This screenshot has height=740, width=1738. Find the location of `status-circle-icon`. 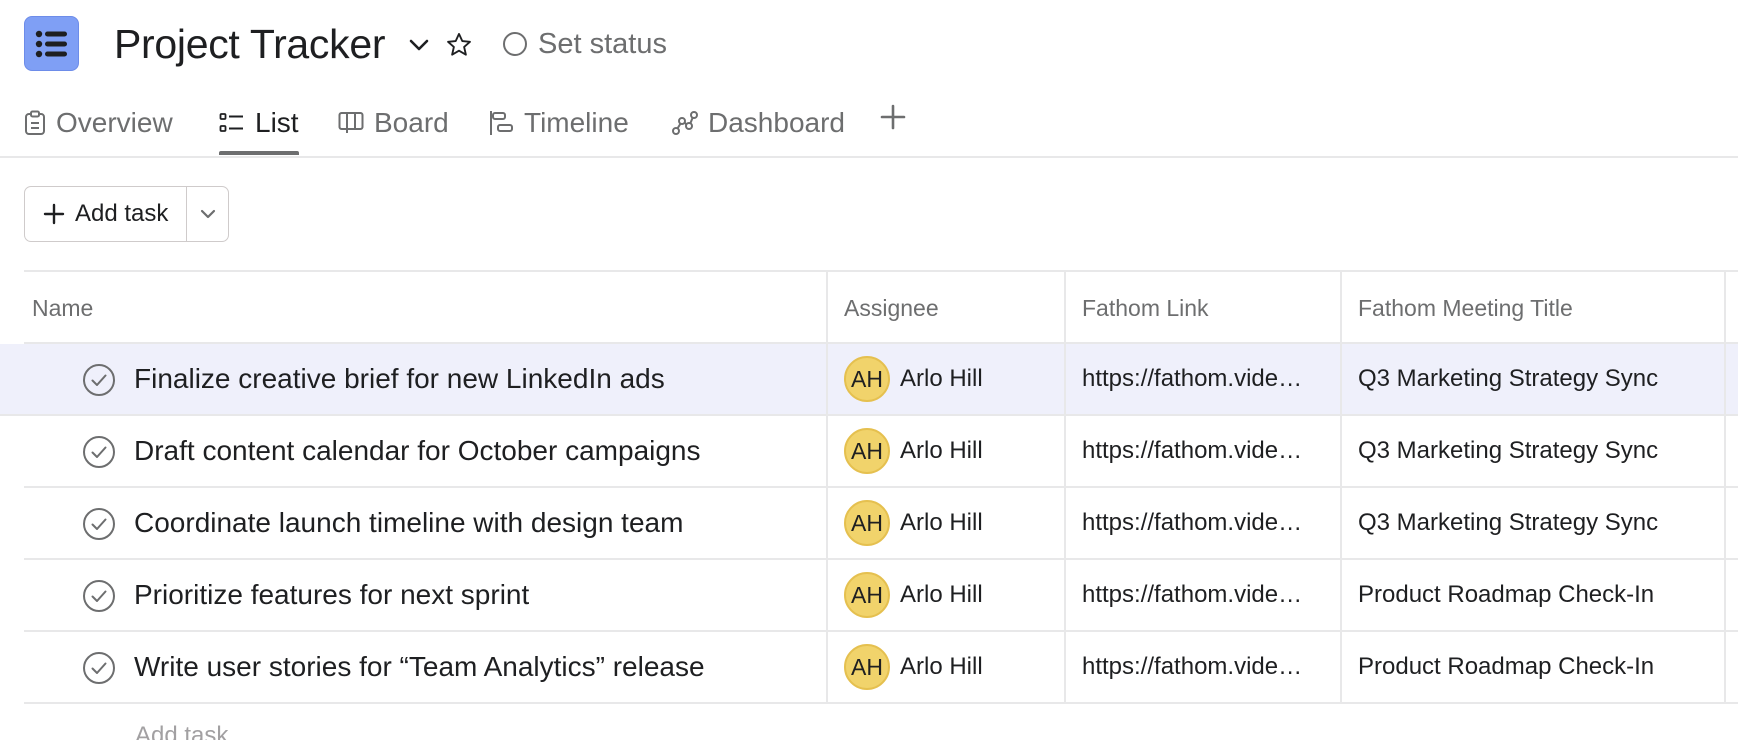

status-circle-icon is located at coordinates (515, 44).